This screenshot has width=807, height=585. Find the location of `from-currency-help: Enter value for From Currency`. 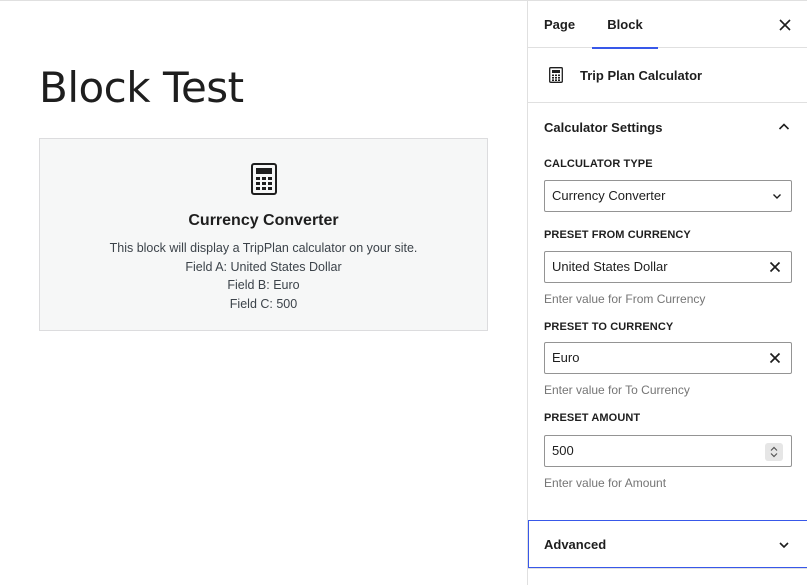

from-currency-help: Enter value for From Currency is located at coordinates (625, 299).